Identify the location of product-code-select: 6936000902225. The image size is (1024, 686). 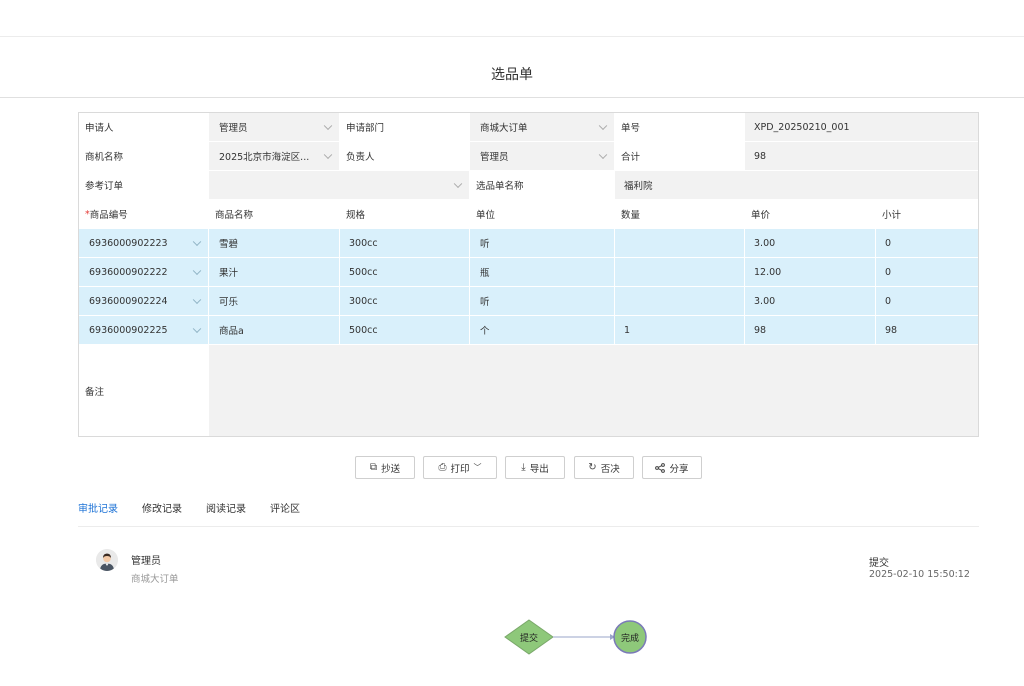
(143, 330).